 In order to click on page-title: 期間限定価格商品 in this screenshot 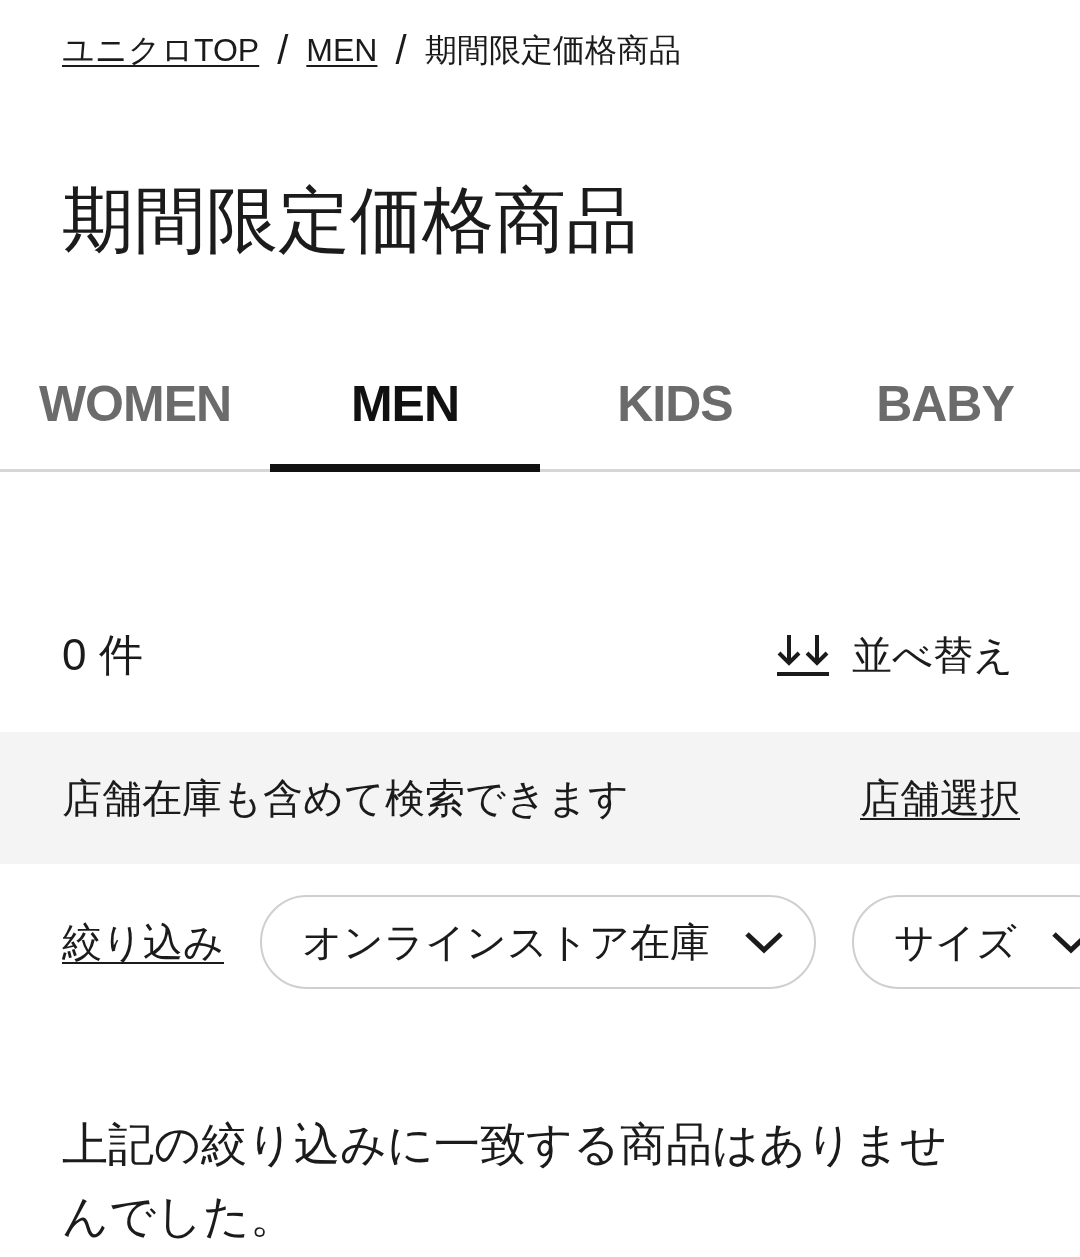, I will do `click(350, 220)`.